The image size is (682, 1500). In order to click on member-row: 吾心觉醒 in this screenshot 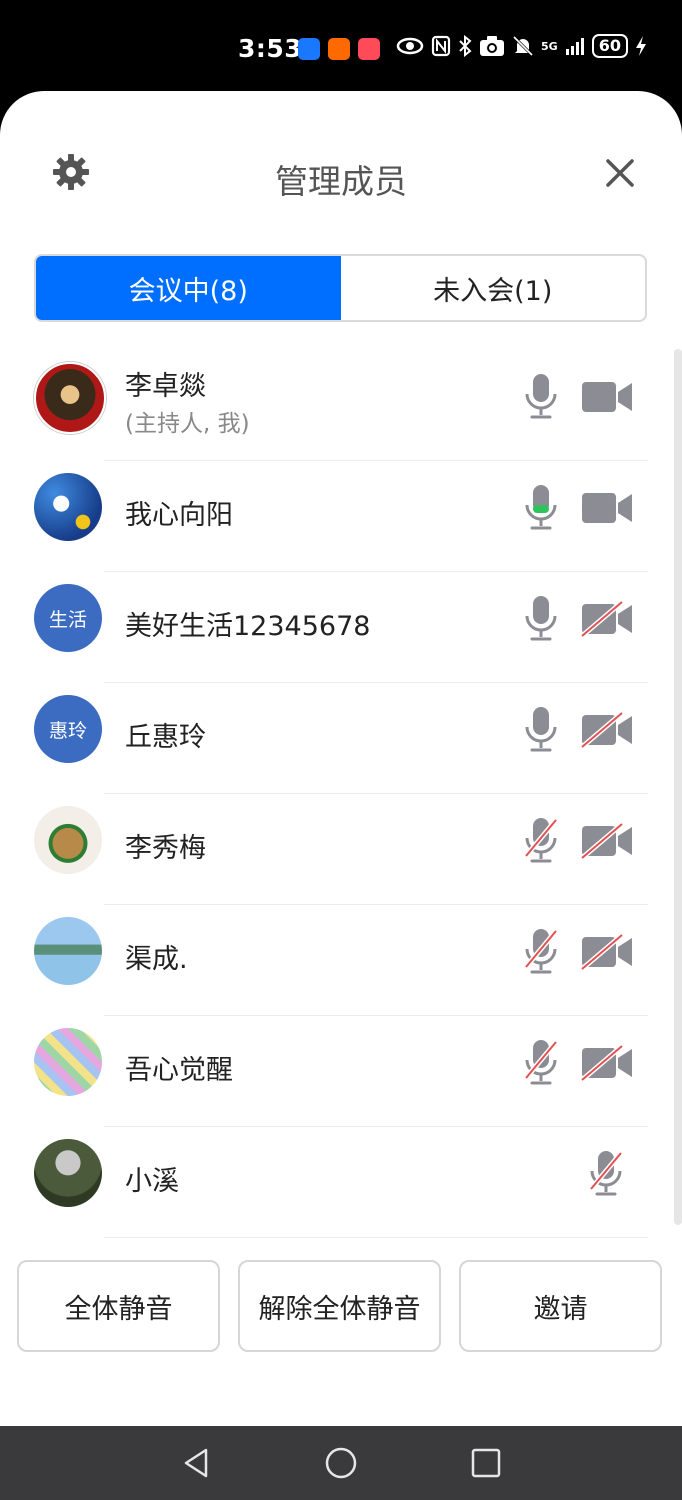, I will do `click(341, 1071)`.